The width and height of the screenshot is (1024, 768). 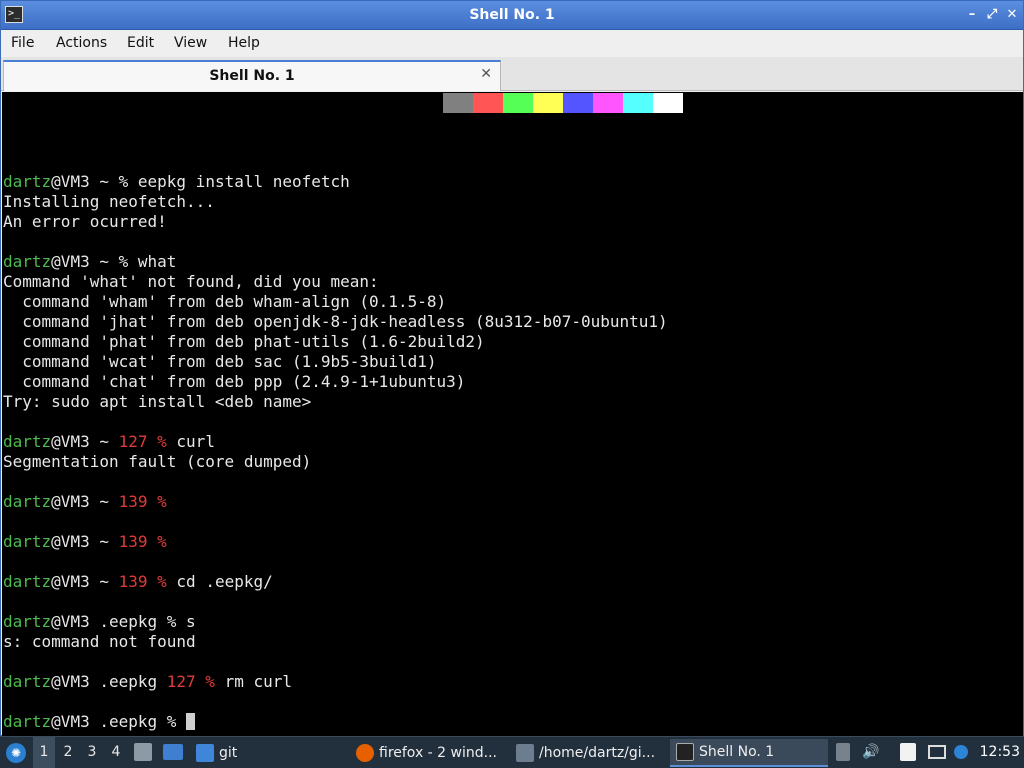 I want to click on folder-launcher-git: git, so click(x=225, y=753).